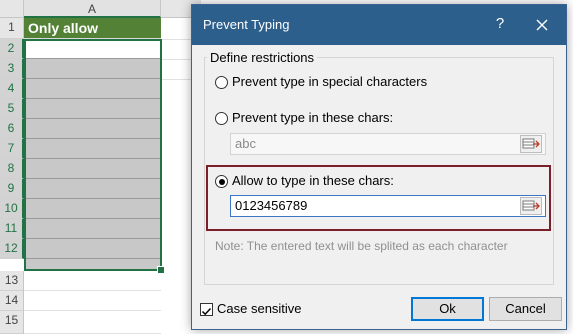  I want to click on radio-allow-label: Allow to type in these chars:, so click(313, 180).